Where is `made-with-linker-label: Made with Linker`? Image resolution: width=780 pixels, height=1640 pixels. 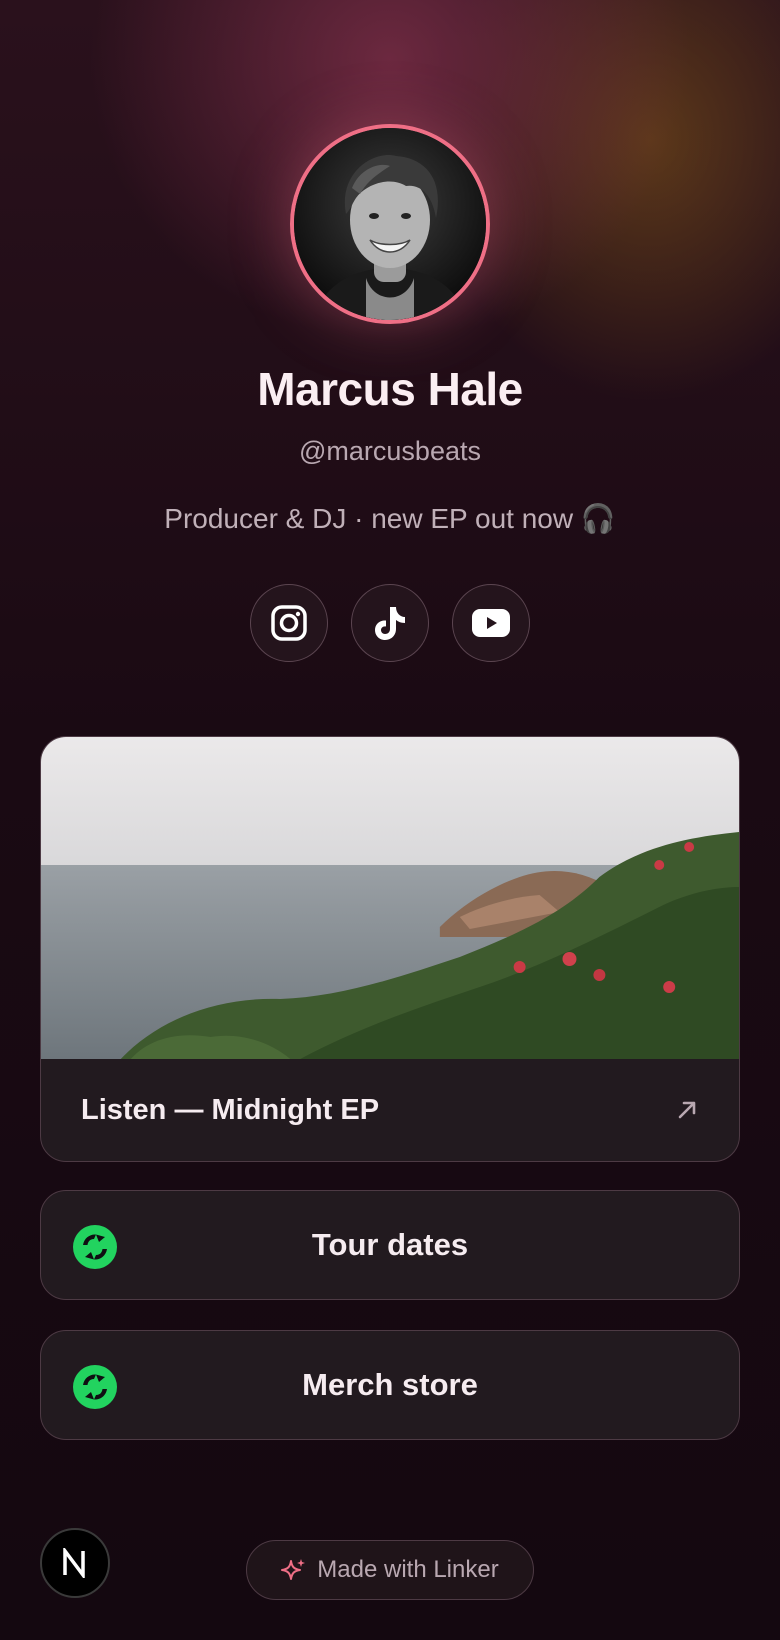
made-with-linker-label: Made with Linker is located at coordinates (408, 1569).